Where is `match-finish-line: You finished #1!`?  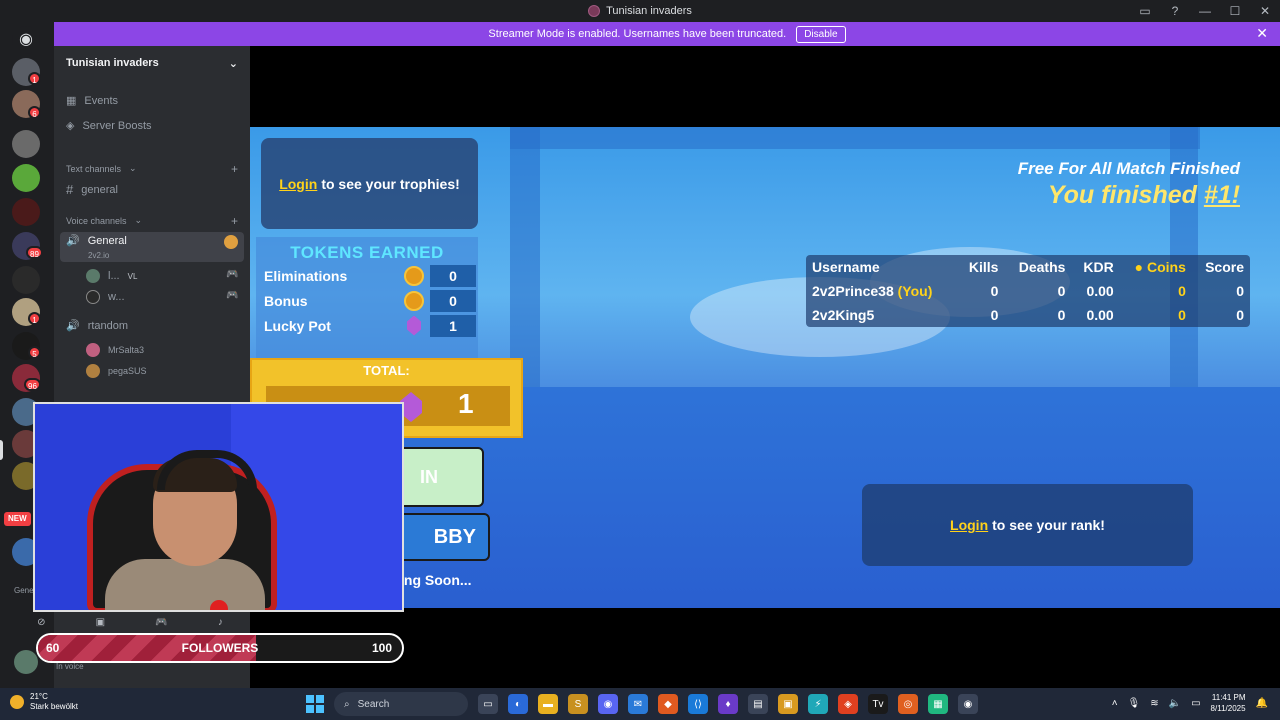 match-finish-line: You finished #1! is located at coordinates (1129, 195).